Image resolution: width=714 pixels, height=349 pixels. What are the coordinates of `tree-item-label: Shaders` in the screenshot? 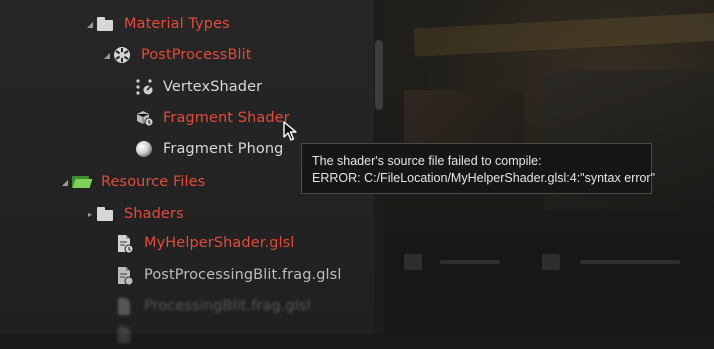 It's located at (154, 214).